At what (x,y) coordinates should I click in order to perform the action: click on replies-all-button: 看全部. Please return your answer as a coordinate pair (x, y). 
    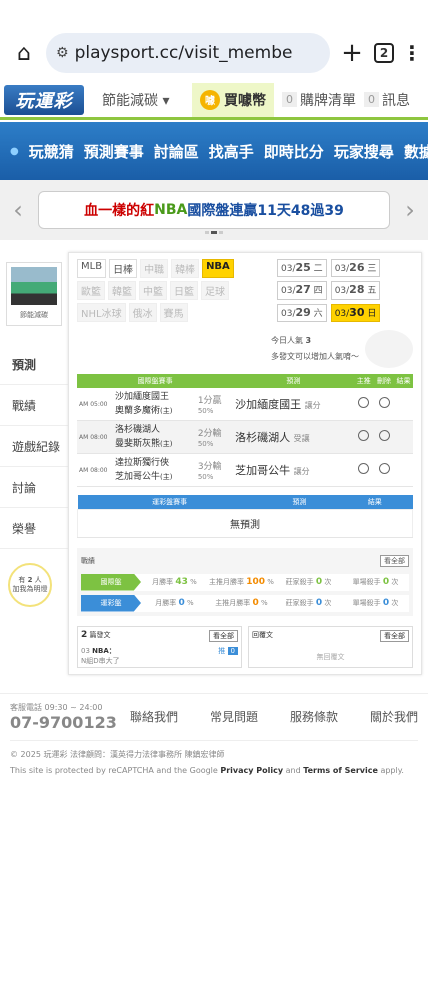
    Looking at the image, I should click on (394, 635).